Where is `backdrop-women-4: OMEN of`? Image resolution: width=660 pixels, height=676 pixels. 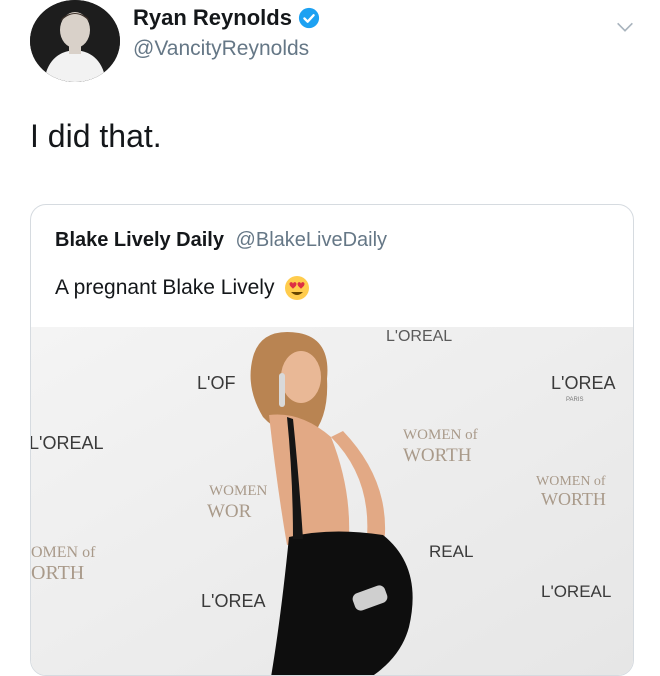
backdrop-women-4: OMEN of is located at coordinates (63, 552).